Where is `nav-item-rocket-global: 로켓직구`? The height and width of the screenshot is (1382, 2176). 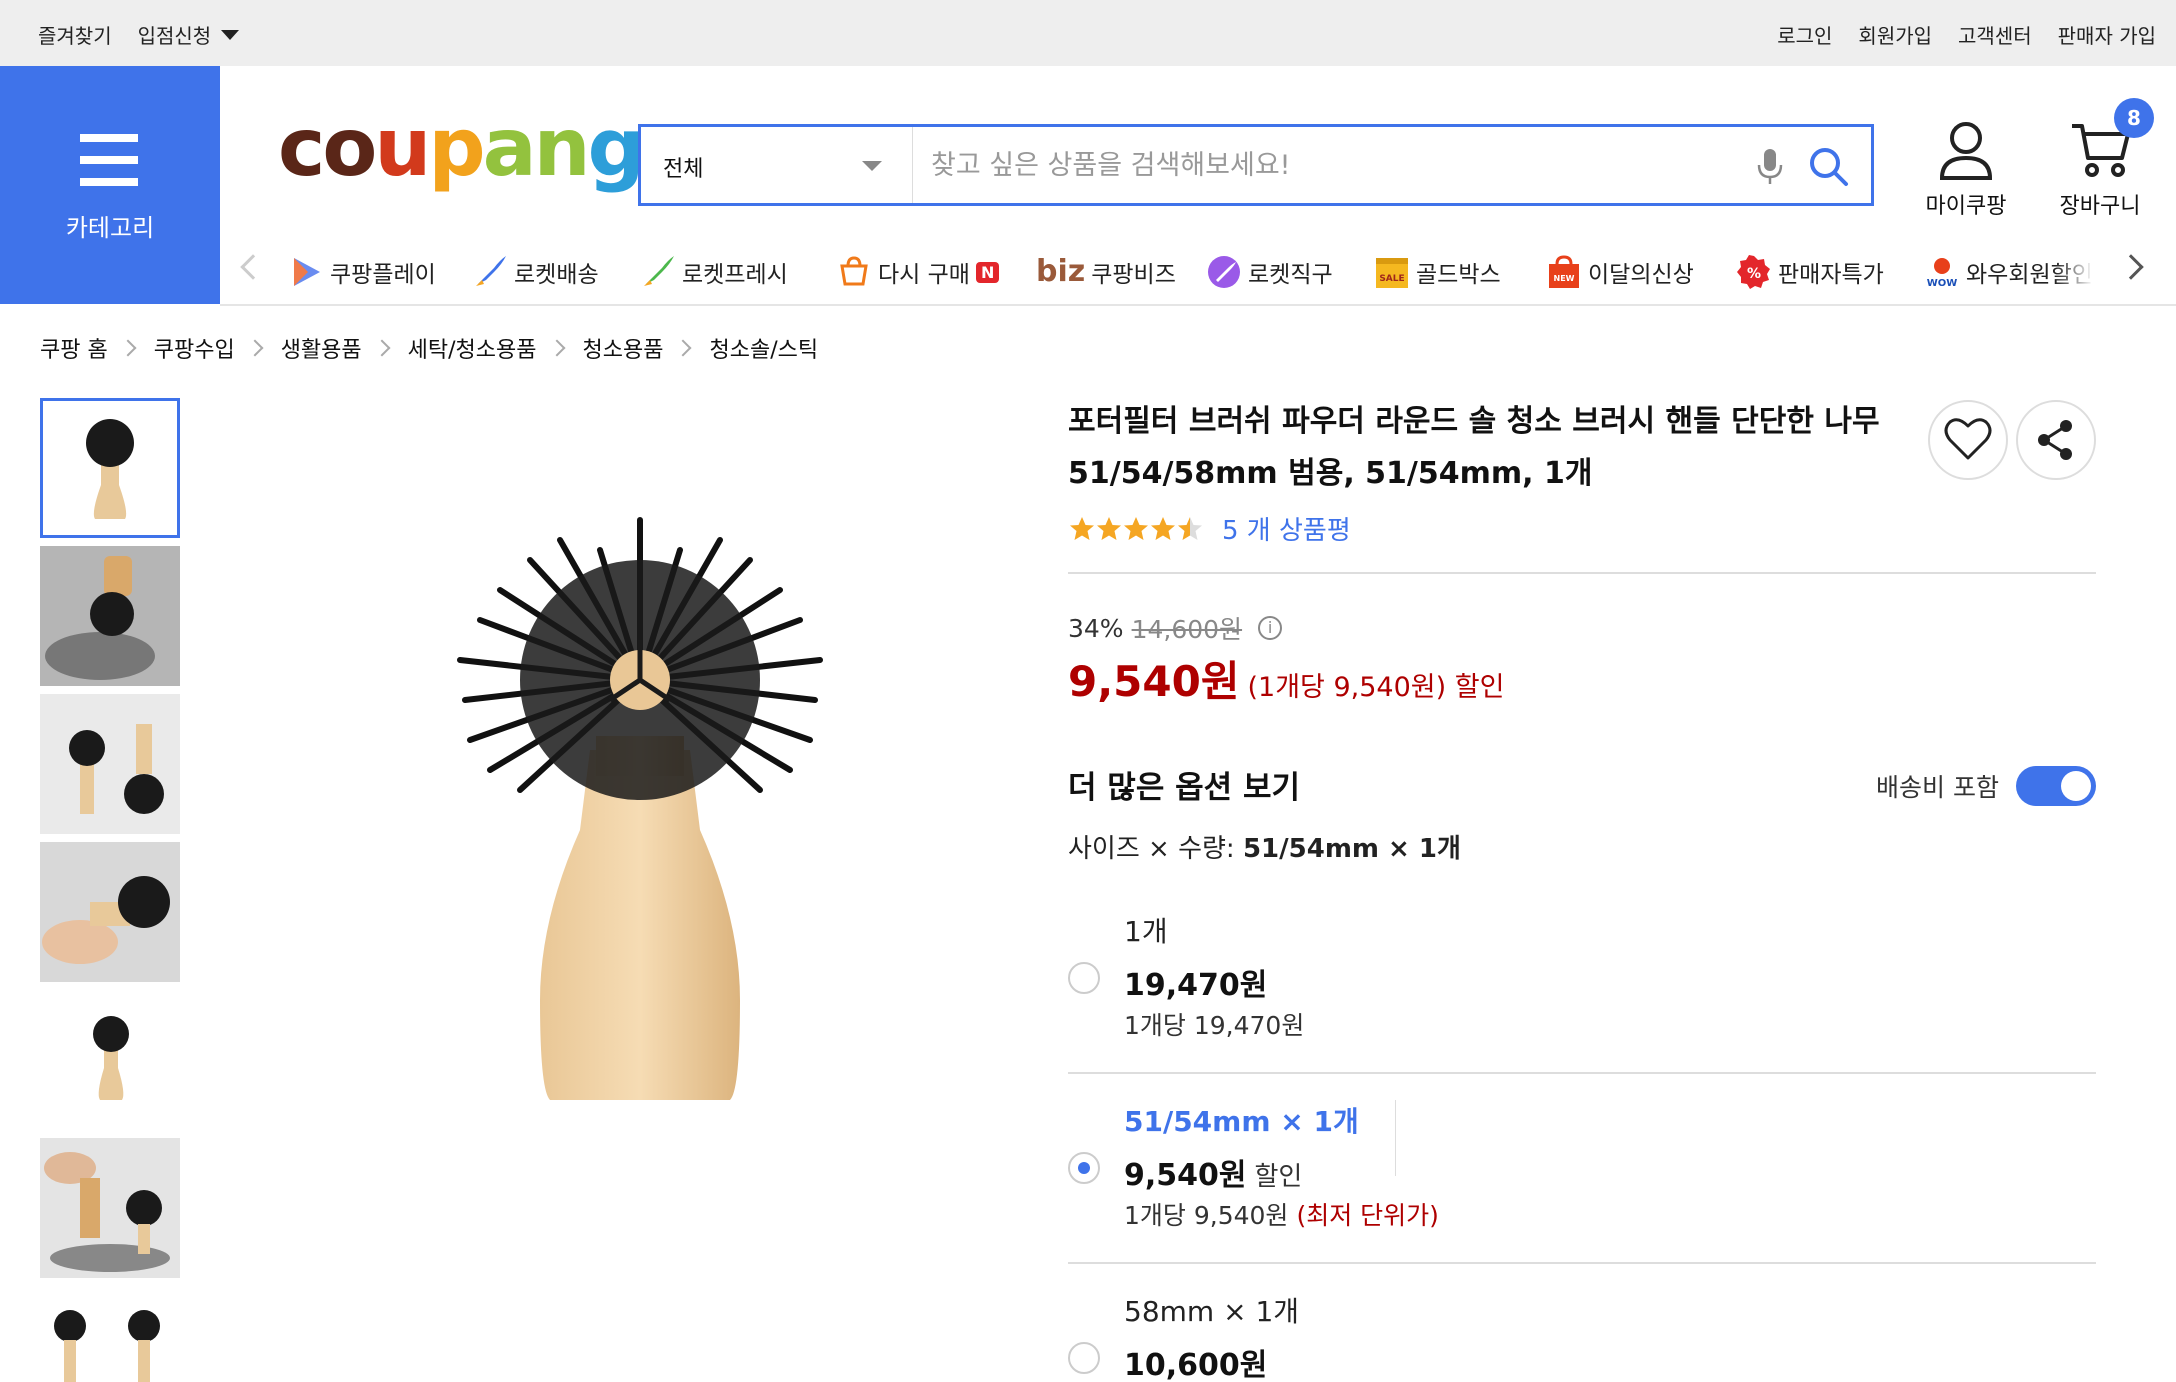
nav-item-rocket-global: 로켓직구 is located at coordinates (1269, 272).